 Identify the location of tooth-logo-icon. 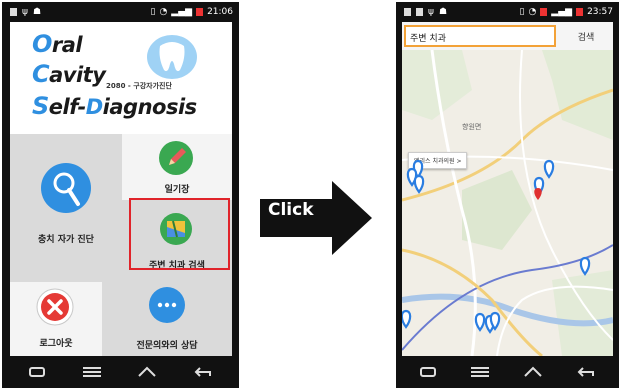
(172, 57).